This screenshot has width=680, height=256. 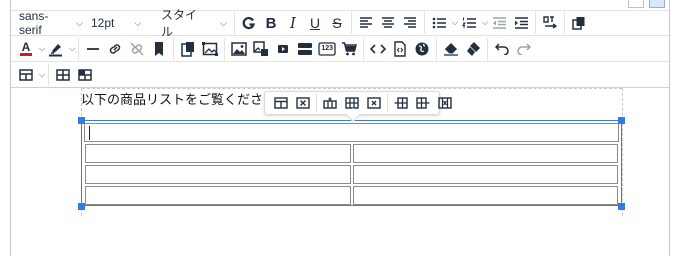 I want to click on window-button, so click(x=636, y=4).